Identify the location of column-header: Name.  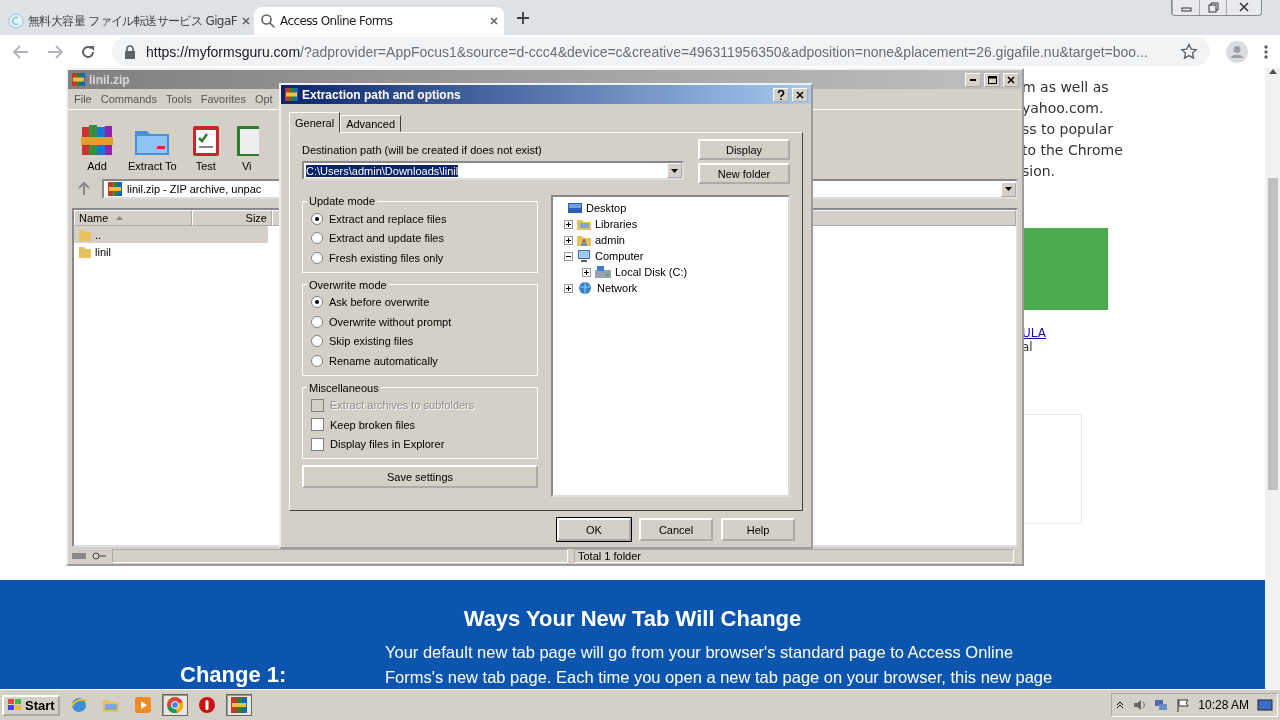
(133, 218).